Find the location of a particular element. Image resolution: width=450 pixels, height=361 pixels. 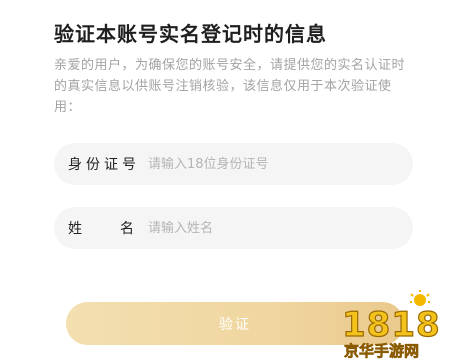

watermark-logo-text: 1818 is located at coordinates (391, 325).